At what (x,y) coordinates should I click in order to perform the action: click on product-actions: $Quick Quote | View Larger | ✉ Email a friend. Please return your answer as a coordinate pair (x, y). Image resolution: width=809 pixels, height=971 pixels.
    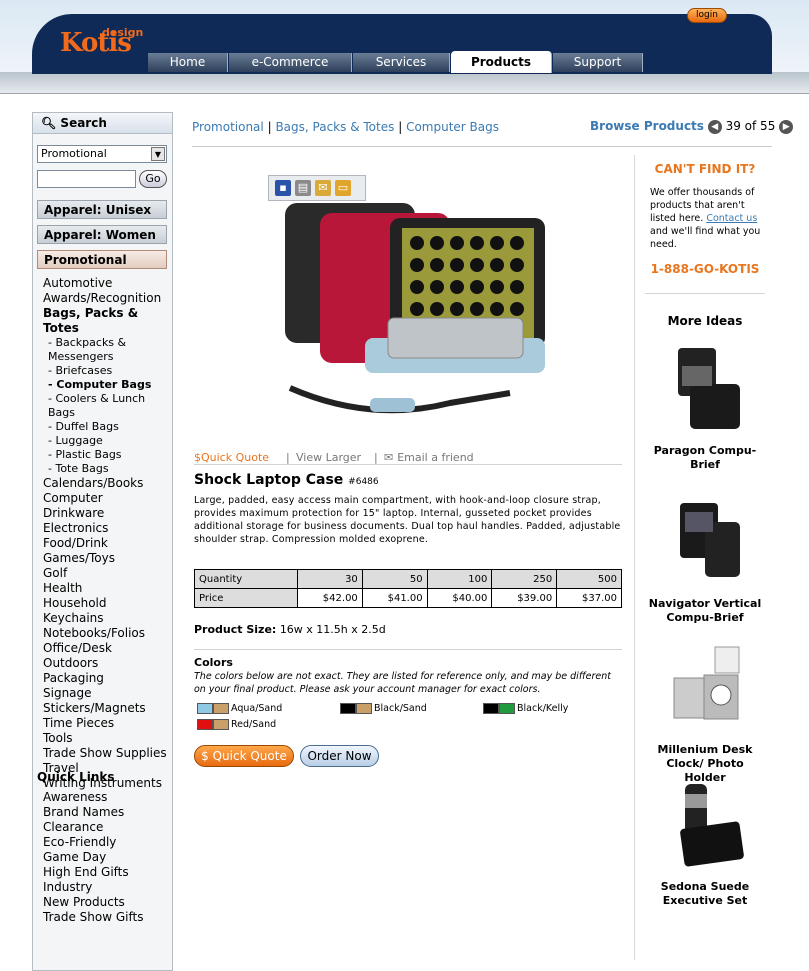
    Looking at the image, I should click on (408, 458).